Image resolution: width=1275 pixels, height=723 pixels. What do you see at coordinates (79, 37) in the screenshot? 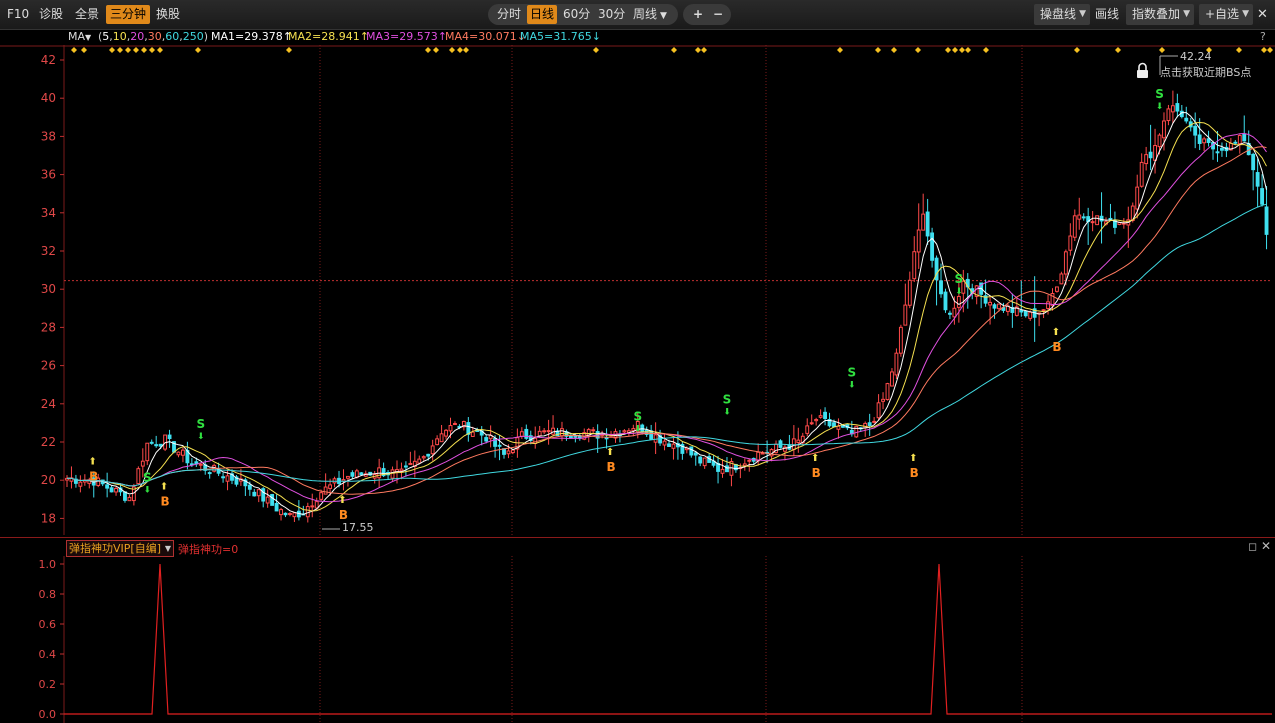
I see `ma-selector: MA▼` at bounding box center [79, 37].